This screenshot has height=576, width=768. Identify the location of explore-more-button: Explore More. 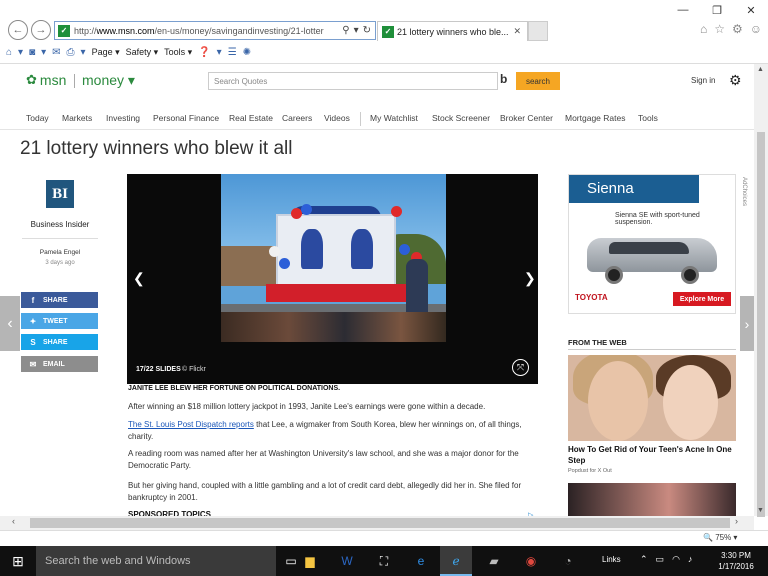
(702, 299).